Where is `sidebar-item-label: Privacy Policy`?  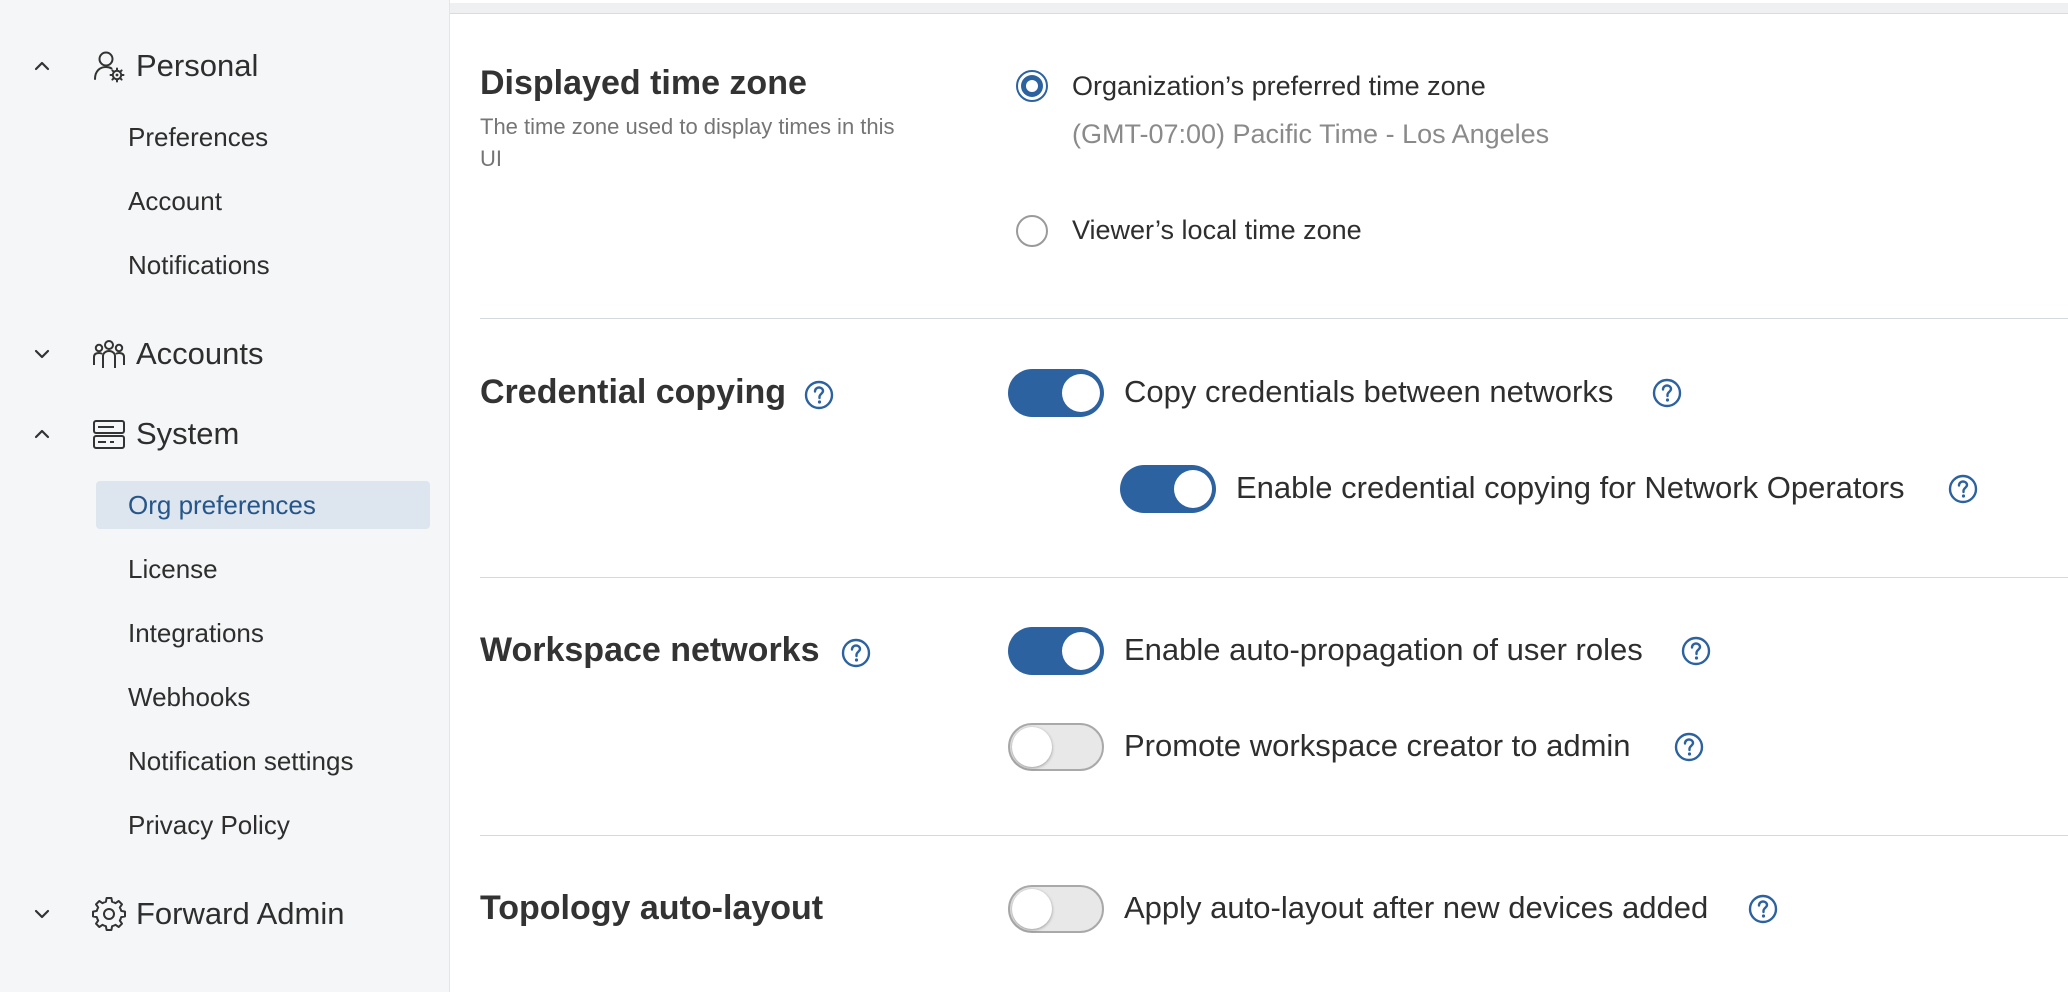
sidebar-item-label: Privacy Policy is located at coordinates (209, 825).